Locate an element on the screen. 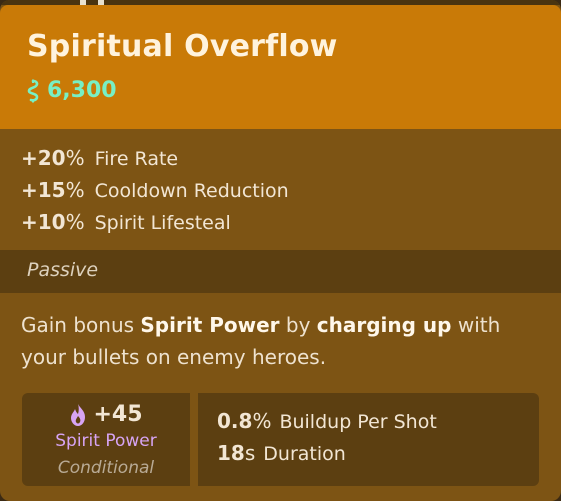  desc-text: Gain bonus is located at coordinates (81, 325).